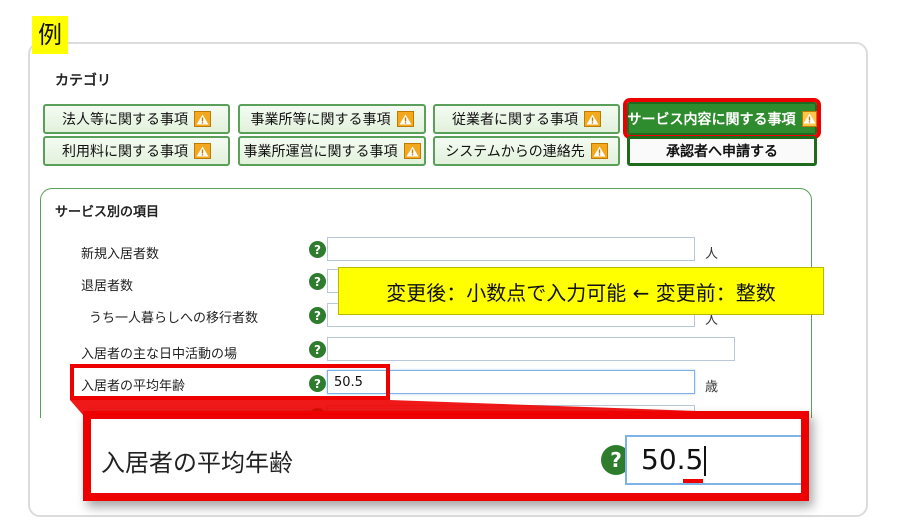 This screenshot has width=899, height=524. What do you see at coordinates (713, 460) in the screenshot?
I see `zoom-average-age-input: 50.5` at bounding box center [713, 460].